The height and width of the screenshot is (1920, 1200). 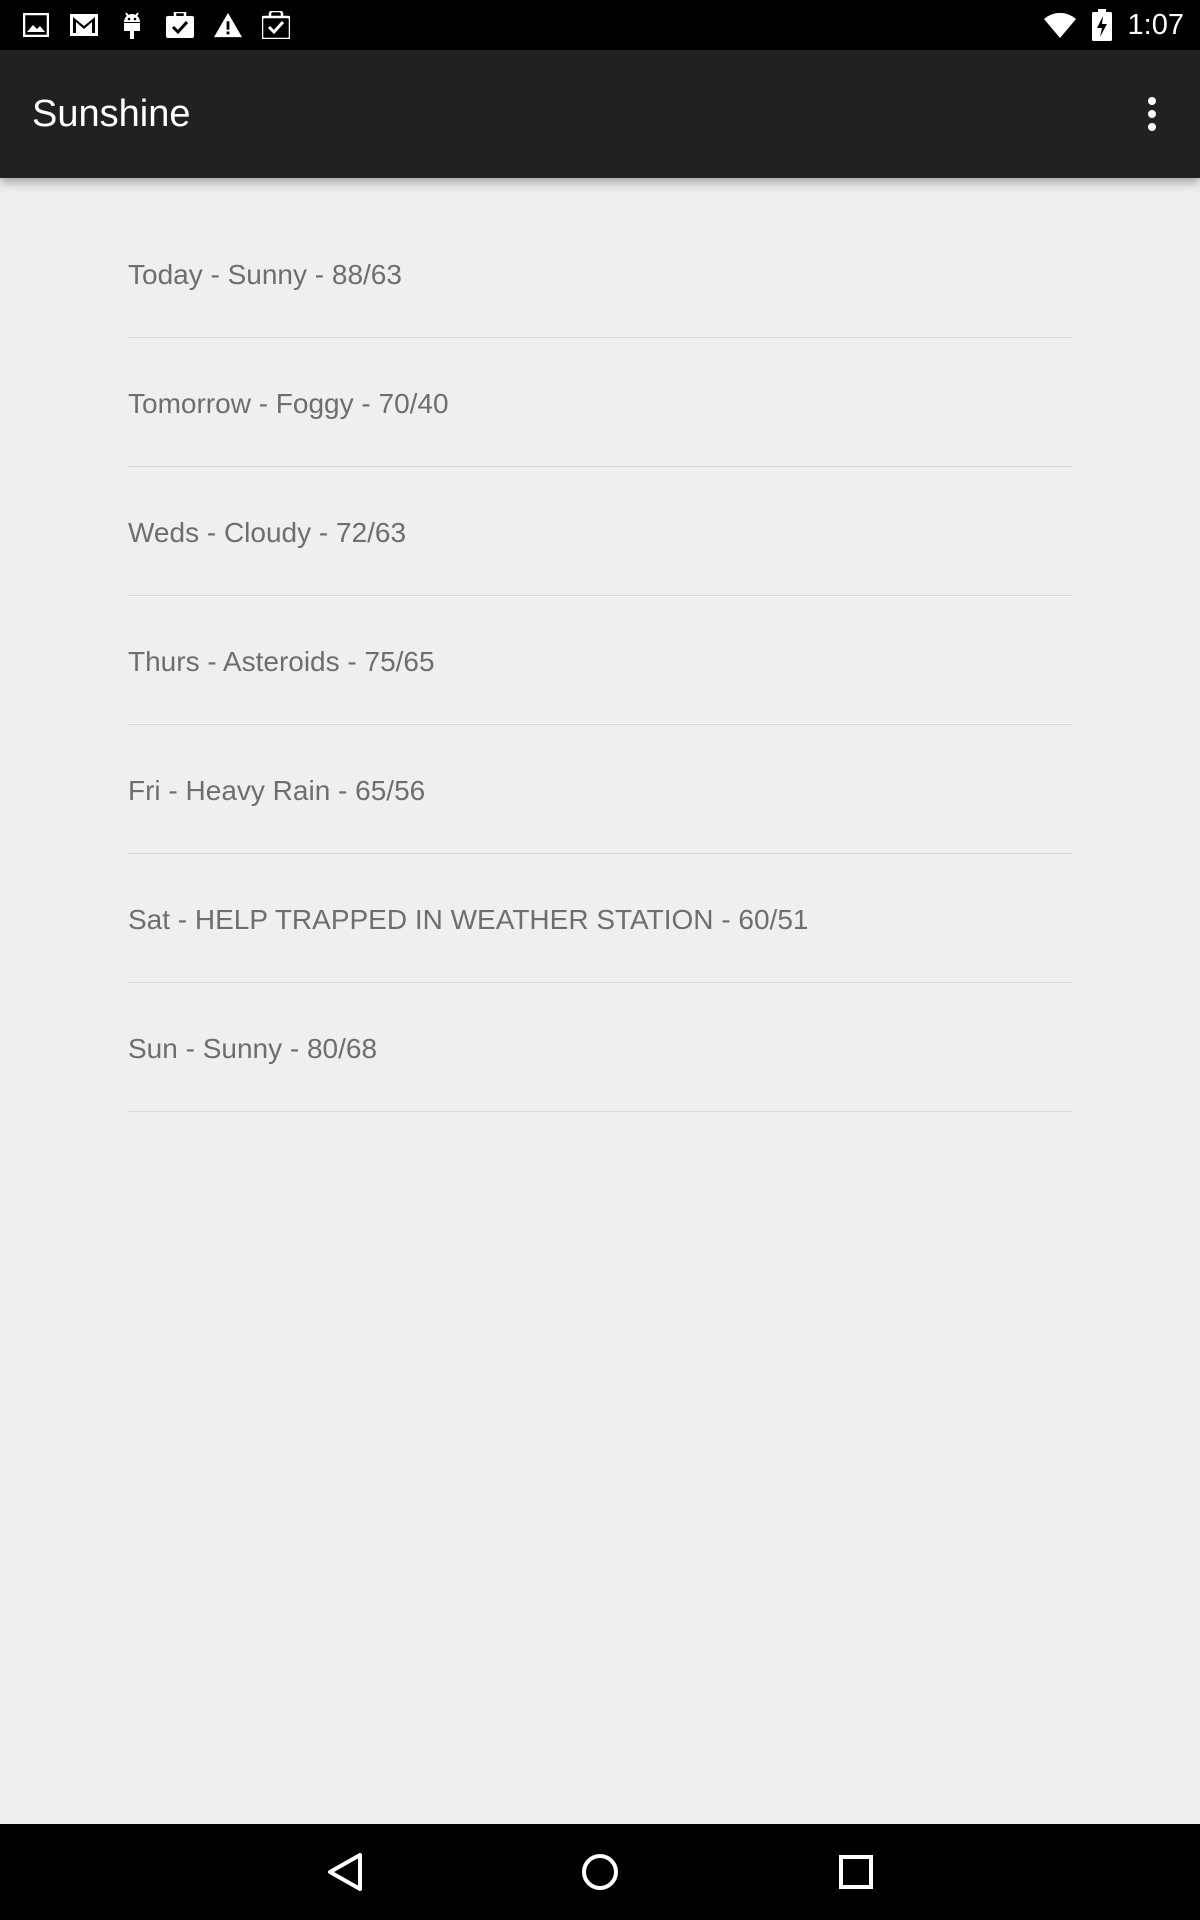 What do you see at coordinates (600, 531) in the screenshot?
I see `forecast-list-item: Weds - Cloudy - 72/63` at bounding box center [600, 531].